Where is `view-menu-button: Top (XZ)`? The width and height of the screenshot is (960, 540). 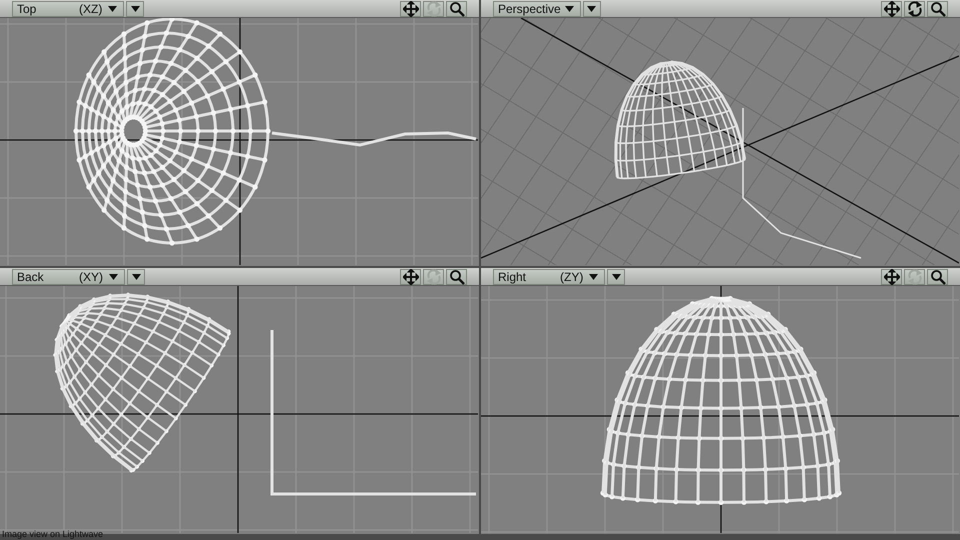 view-menu-button: Top (XZ) is located at coordinates (68, 8).